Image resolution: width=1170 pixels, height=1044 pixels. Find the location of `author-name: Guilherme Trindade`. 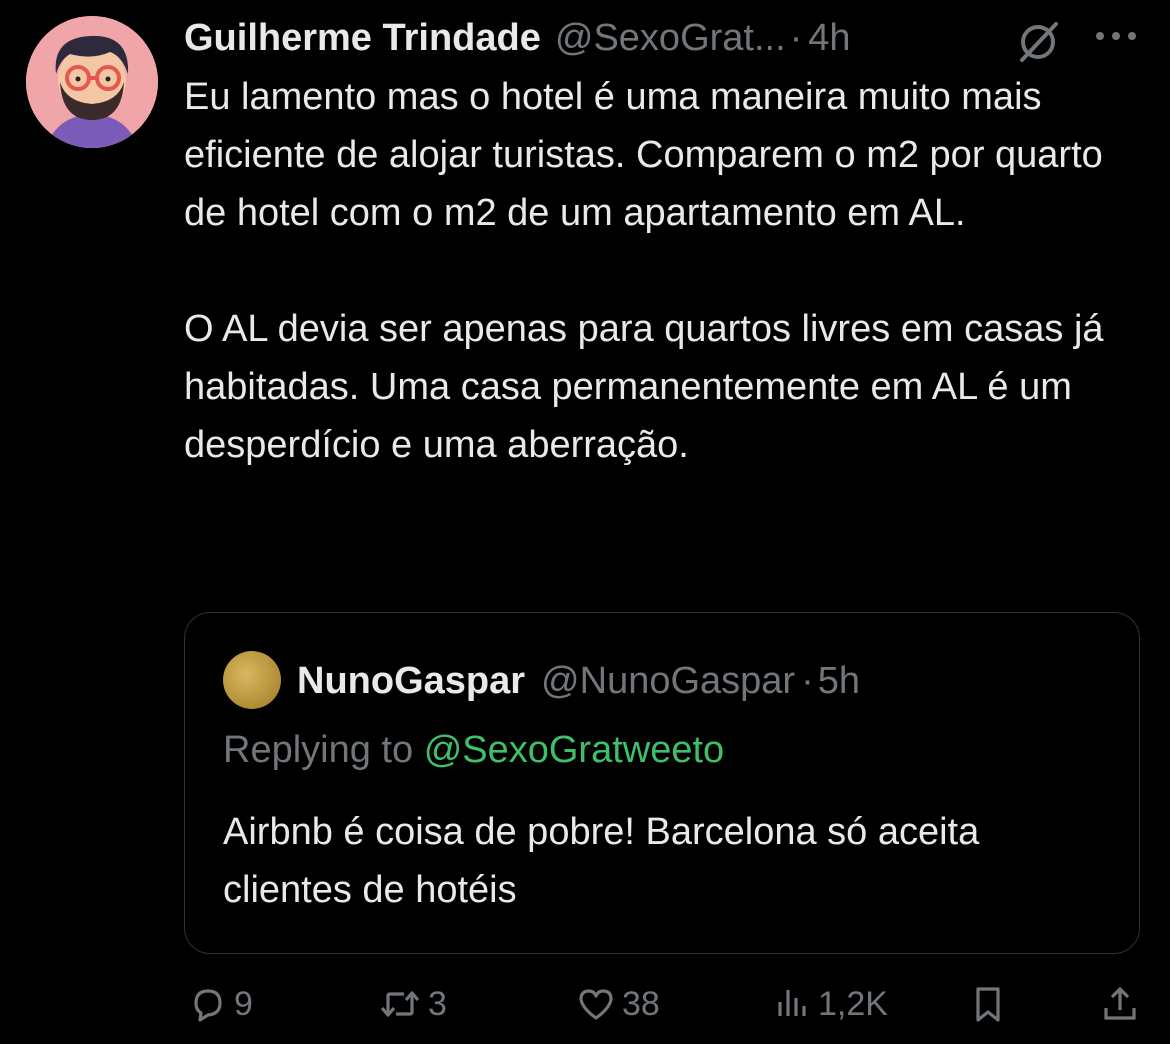

author-name: Guilherme Trindade is located at coordinates (362, 38).